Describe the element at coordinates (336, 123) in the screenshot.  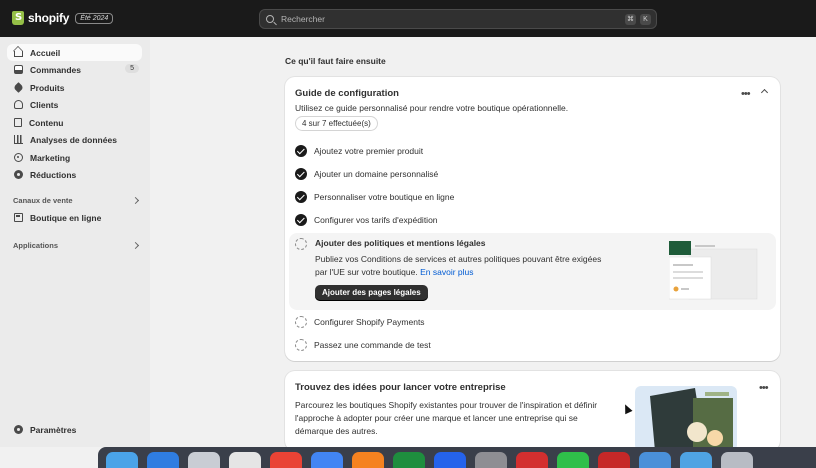
I see `progress-badge: 4 sur 7 effectuée(s)` at that location.